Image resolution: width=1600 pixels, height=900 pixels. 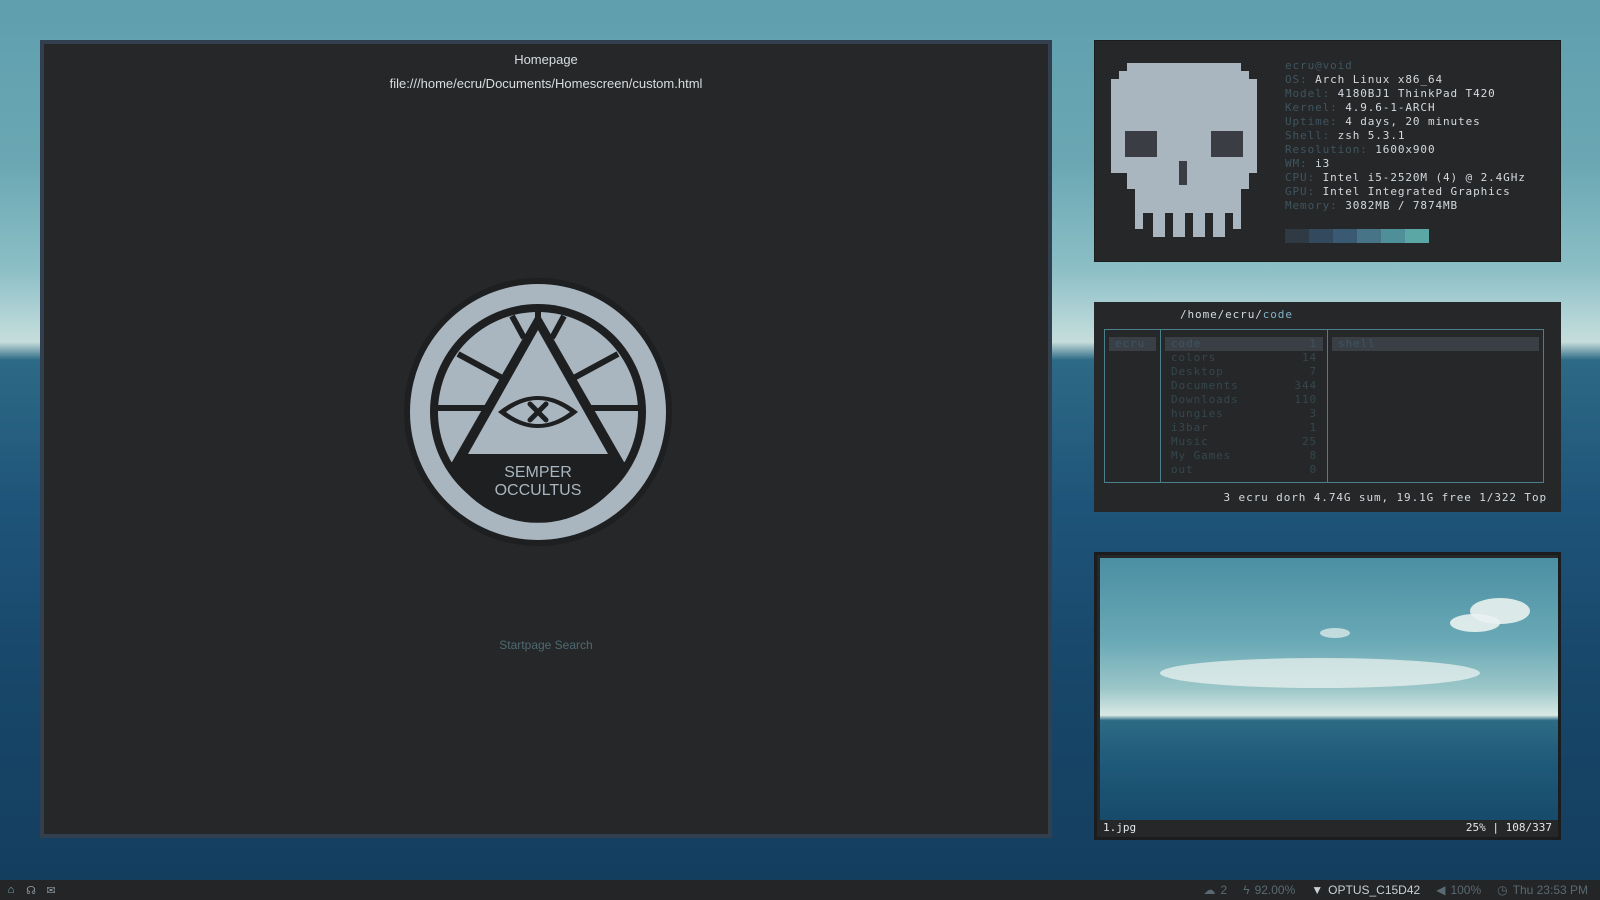 What do you see at coordinates (1224, 890) in the screenshot?
I see `cloud-count: 2` at bounding box center [1224, 890].